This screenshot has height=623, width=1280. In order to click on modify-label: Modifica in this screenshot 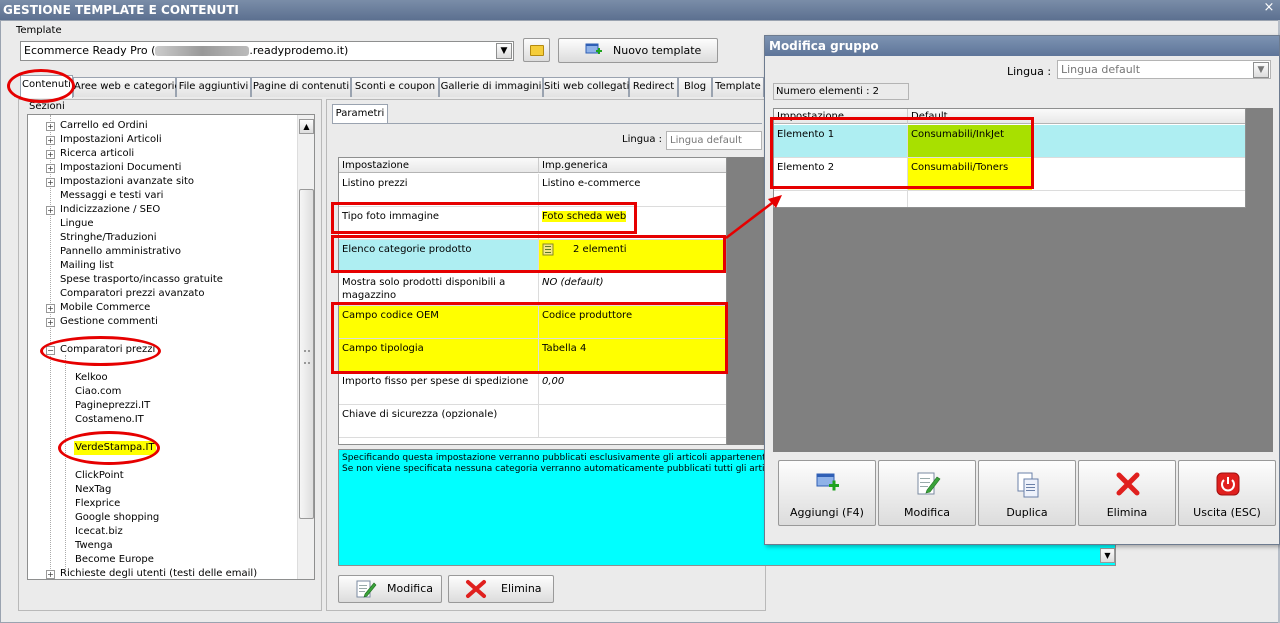, I will do `click(410, 588)`.